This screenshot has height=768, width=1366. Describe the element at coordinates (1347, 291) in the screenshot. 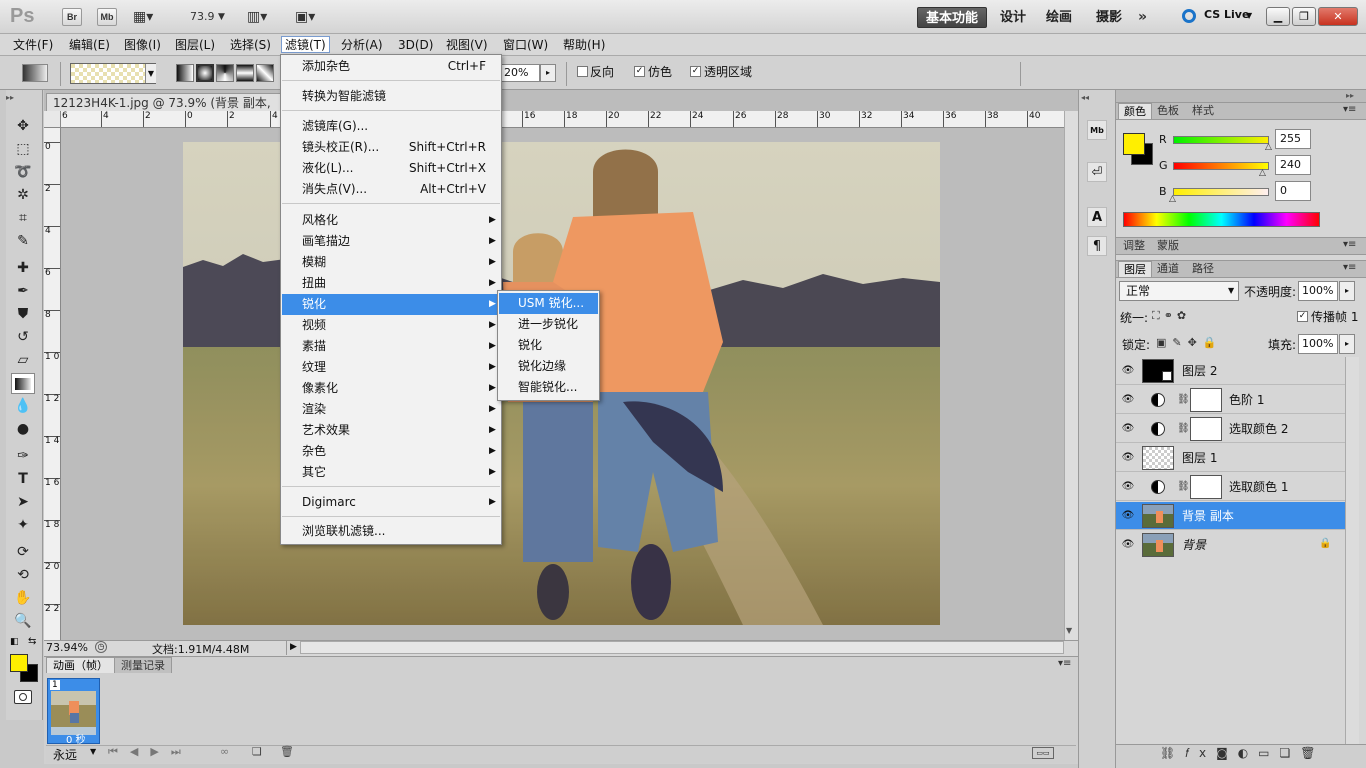

I see `layer-opacity-arrow-icon: ▸` at that location.